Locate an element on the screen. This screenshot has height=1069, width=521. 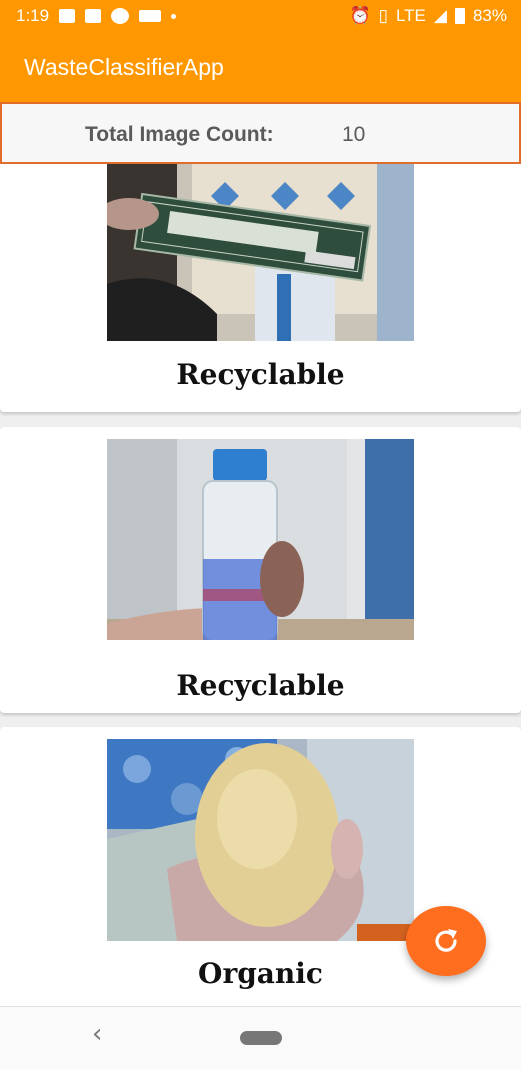
battery-icon is located at coordinates (459, 16).